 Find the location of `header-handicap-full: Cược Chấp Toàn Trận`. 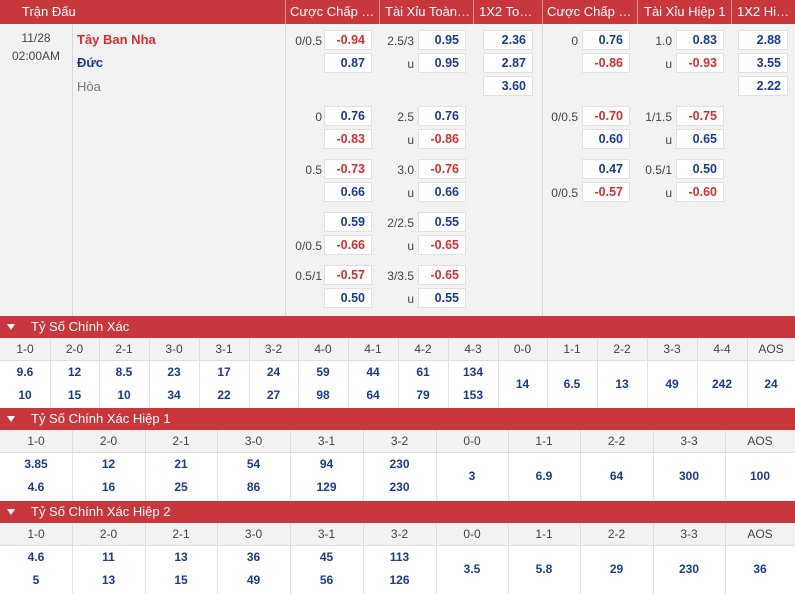

header-handicap-full: Cược Chấp Toàn Trận is located at coordinates (334, 12).